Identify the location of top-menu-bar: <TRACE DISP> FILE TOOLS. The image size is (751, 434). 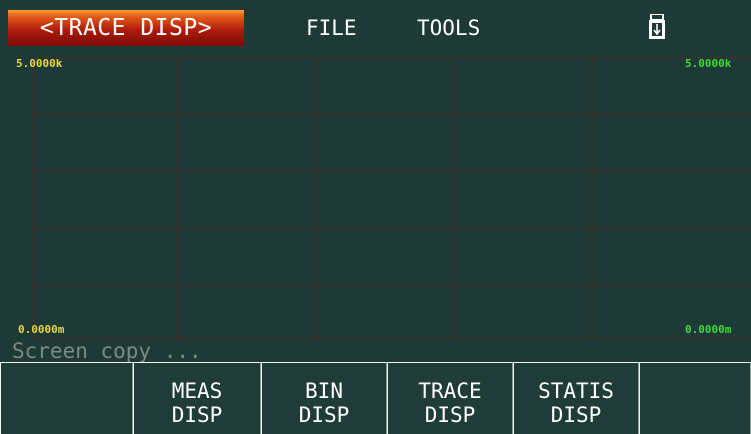
(375, 26).